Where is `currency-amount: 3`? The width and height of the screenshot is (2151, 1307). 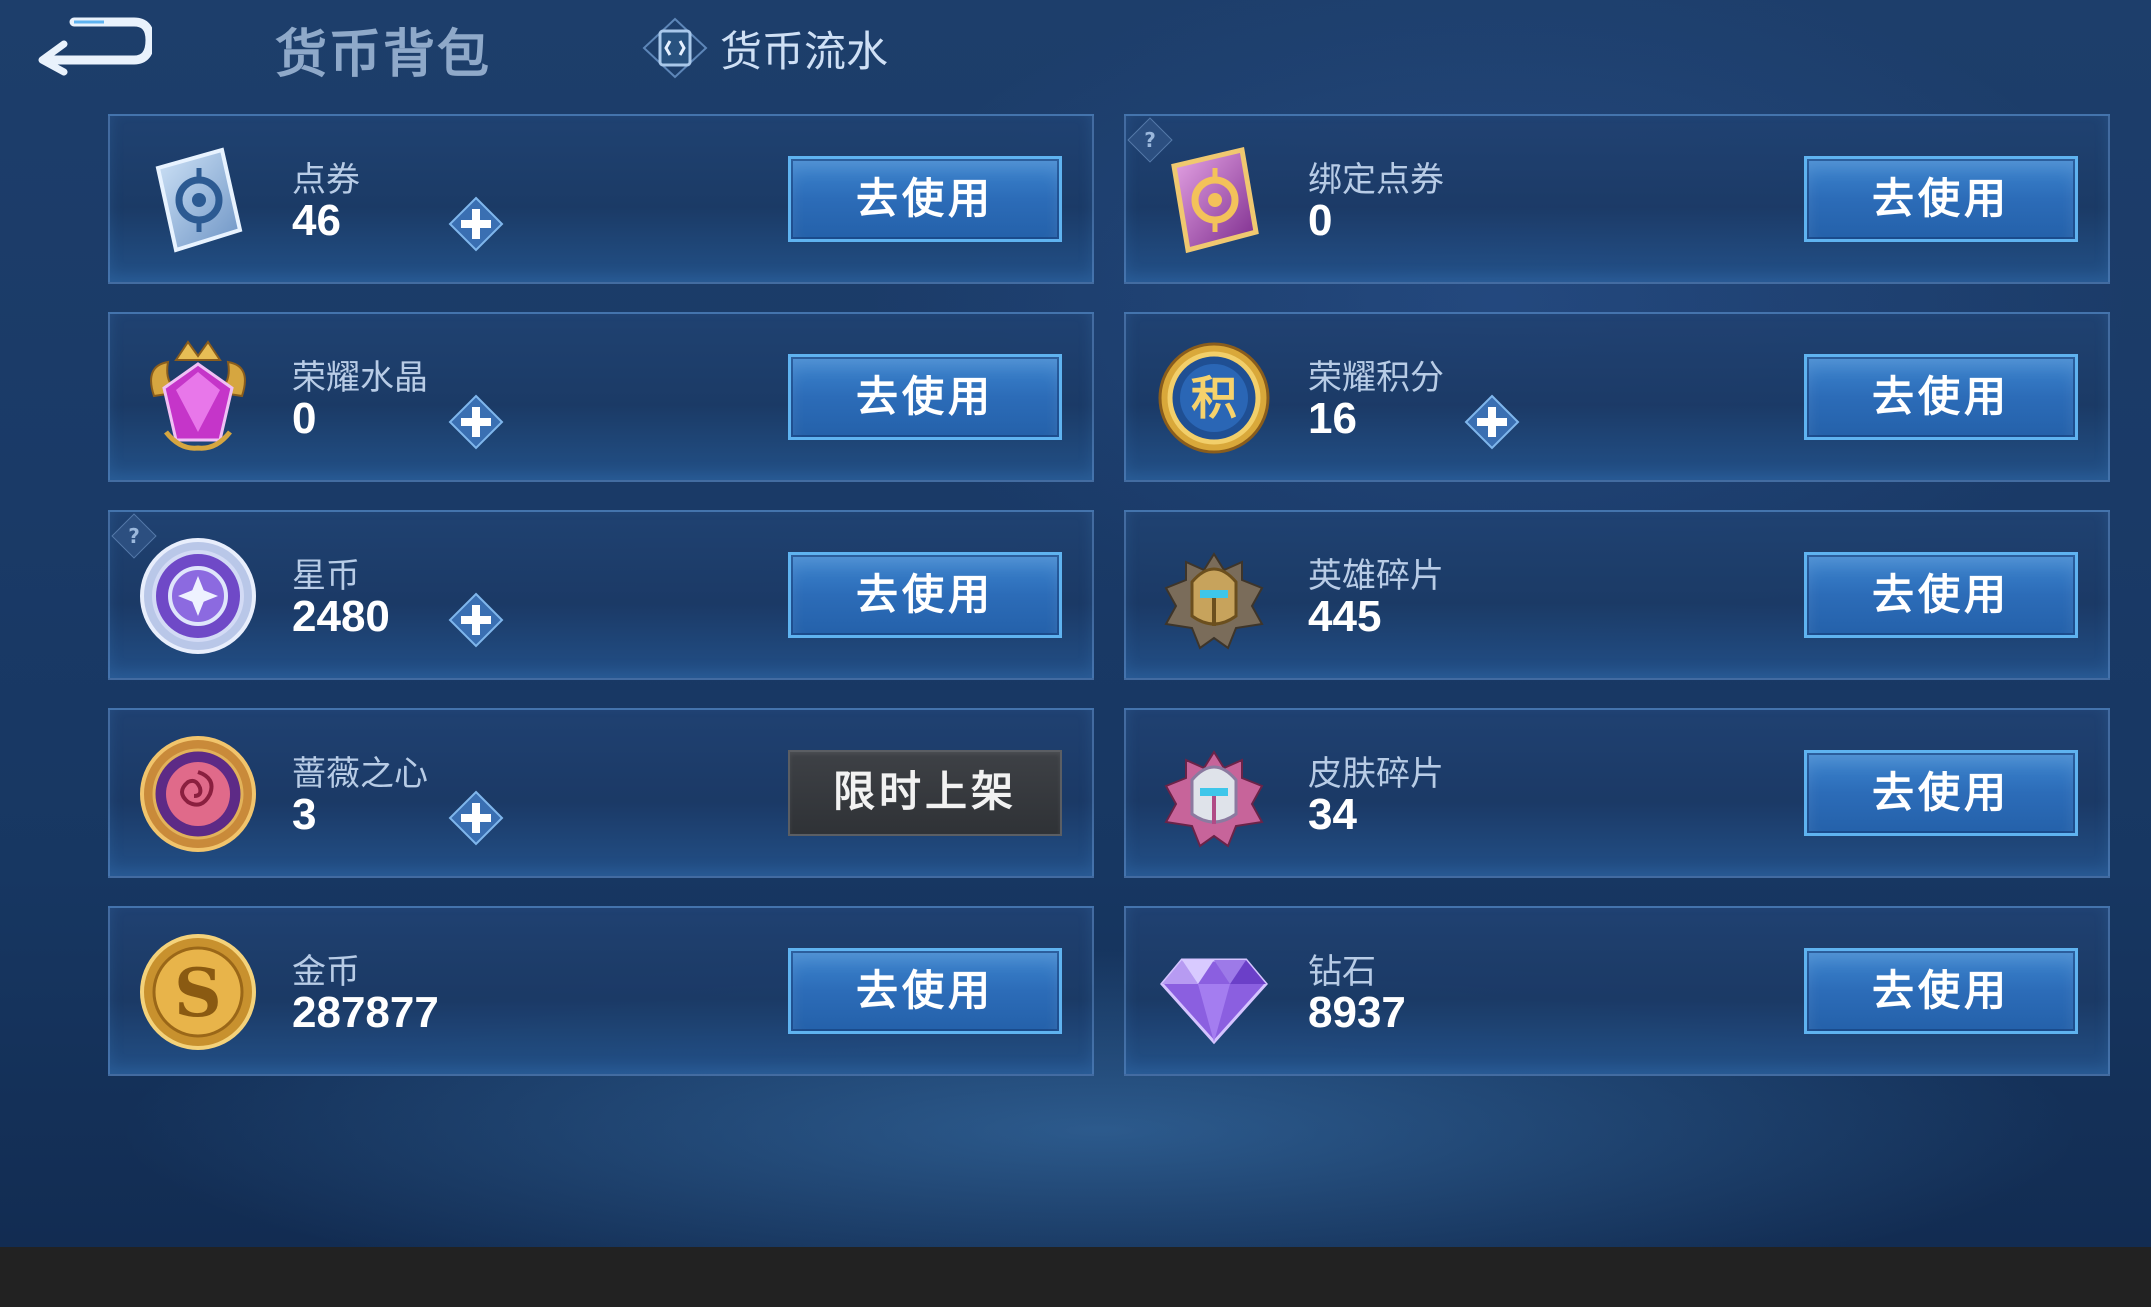
currency-amount: 3 is located at coordinates (304, 814).